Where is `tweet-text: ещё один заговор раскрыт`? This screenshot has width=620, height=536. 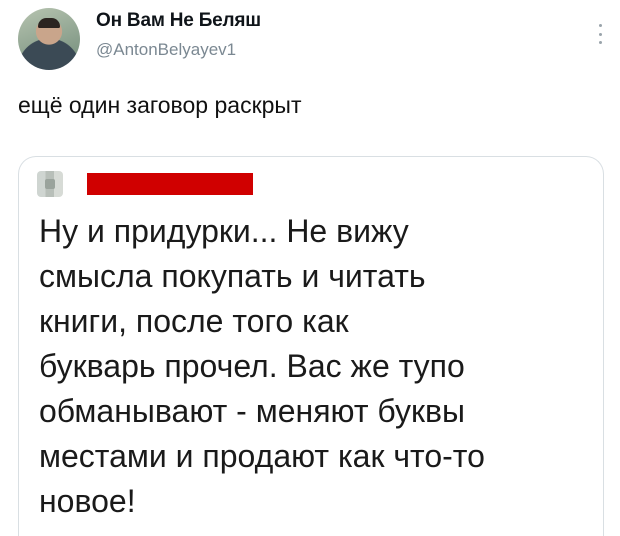 tweet-text: ещё один заговор раскрыт is located at coordinates (160, 105).